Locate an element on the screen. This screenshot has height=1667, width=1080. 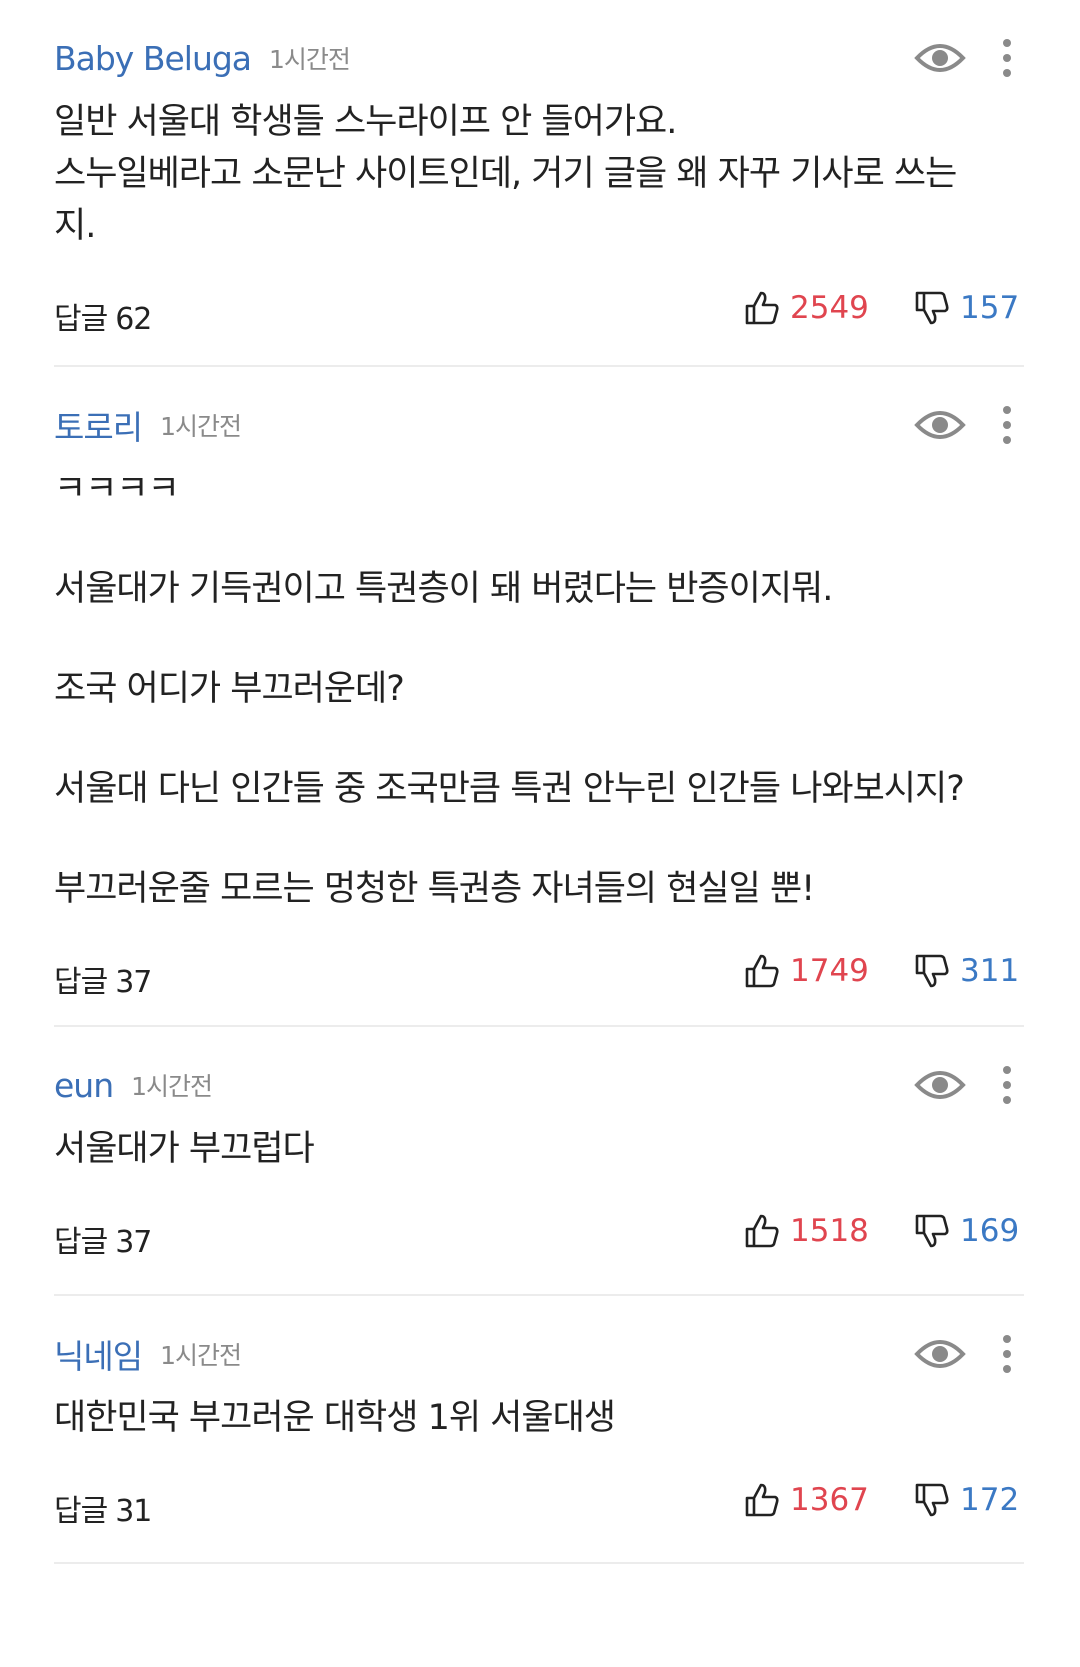
comment-body: 서울대가 부끄럽다 is located at coordinates (539, 1149).